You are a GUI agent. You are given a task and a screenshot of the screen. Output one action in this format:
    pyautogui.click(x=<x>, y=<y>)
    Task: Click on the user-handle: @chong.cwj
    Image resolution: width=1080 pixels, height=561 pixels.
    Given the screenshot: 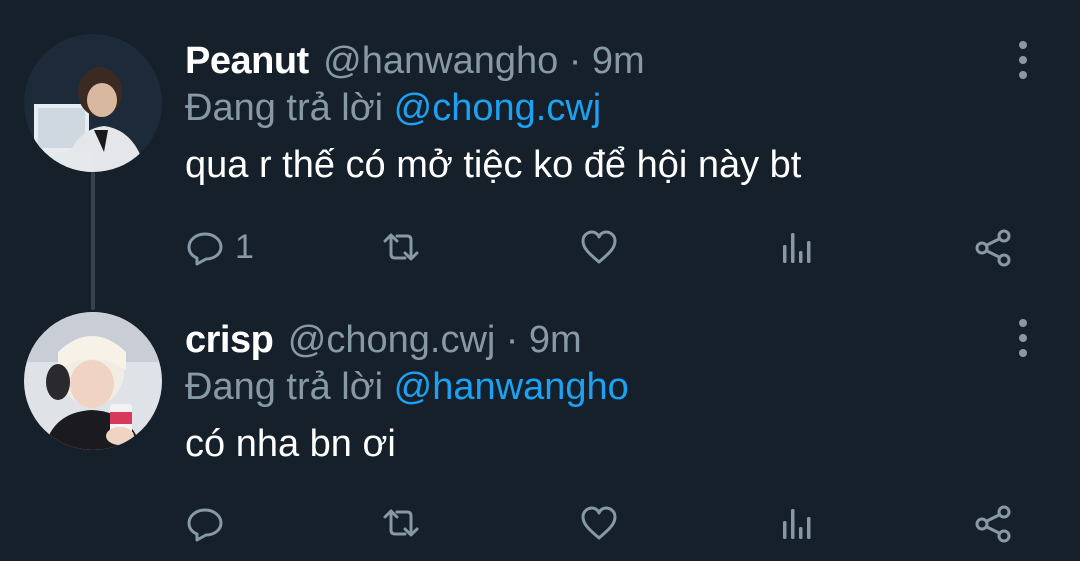 What is the action you would take?
    pyautogui.click(x=392, y=340)
    